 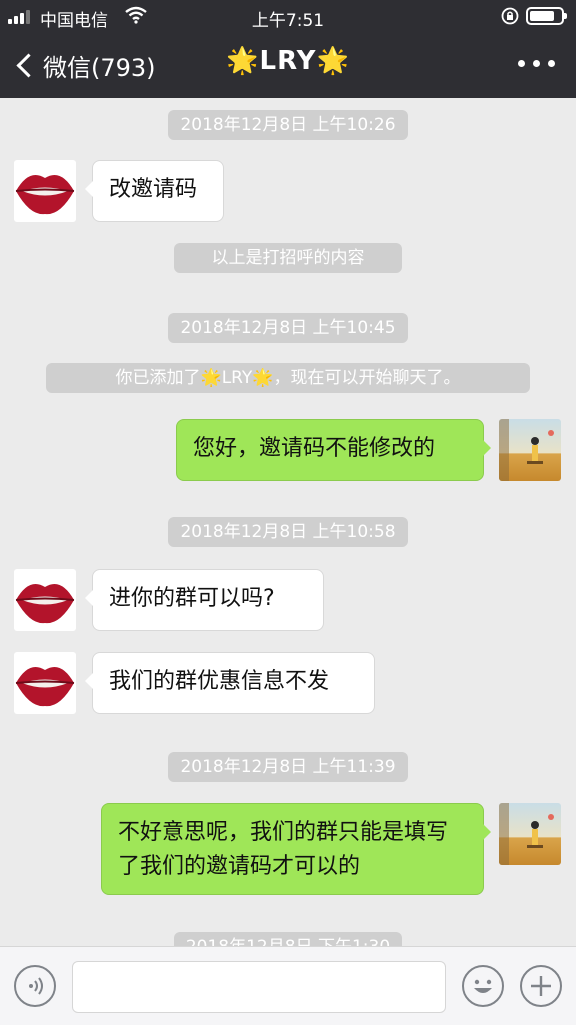 What do you see at coordinates (546, 16) in the screenshot?
I see `battery-icon` at bounding box center [546, 16].